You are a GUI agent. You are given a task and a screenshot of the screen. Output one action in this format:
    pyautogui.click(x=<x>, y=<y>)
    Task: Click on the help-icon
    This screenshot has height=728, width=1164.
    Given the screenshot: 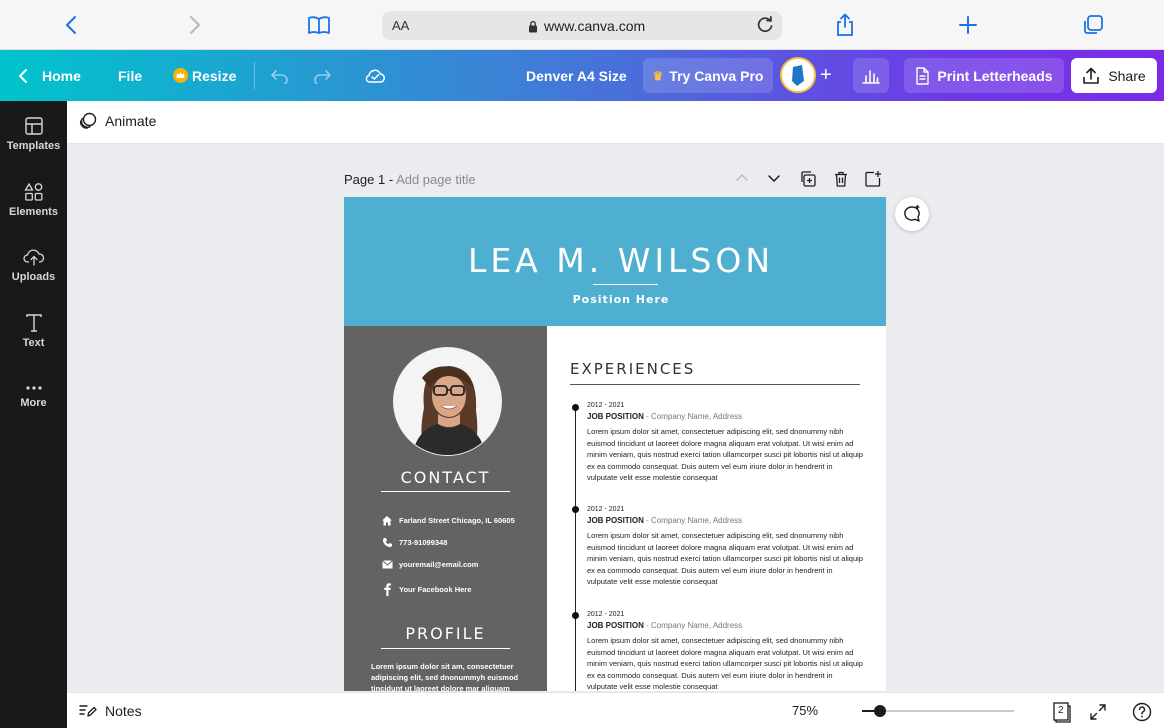 What is the action you would take?
    pyautogui.click(x=1142, y=712)
    